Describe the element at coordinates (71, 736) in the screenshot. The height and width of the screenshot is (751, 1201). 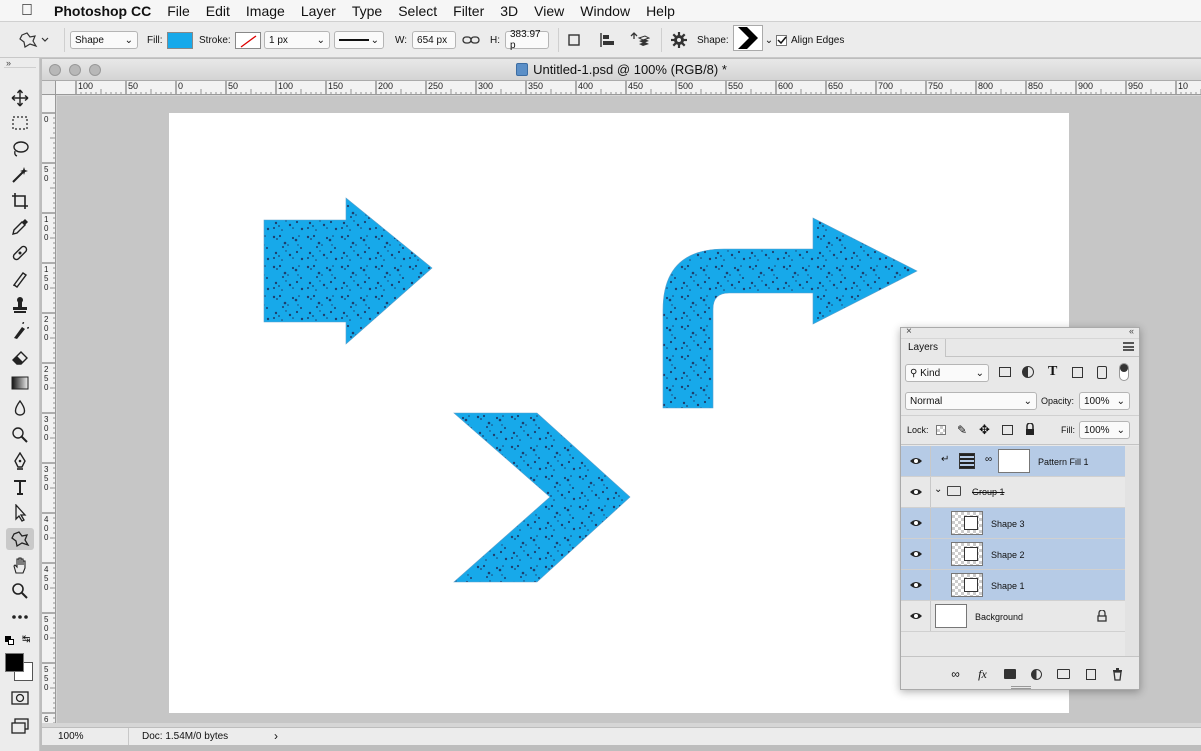
I see `zoom-level-field: 100%` at that location.